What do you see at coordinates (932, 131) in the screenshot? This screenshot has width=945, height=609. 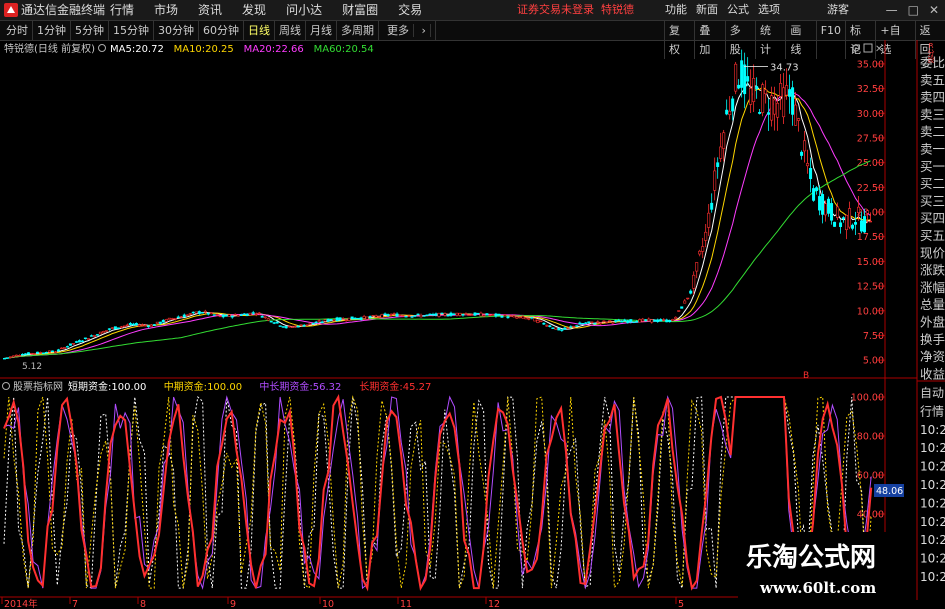 I see `quote-field-label: 卖二` at bounding box center [932, 131].